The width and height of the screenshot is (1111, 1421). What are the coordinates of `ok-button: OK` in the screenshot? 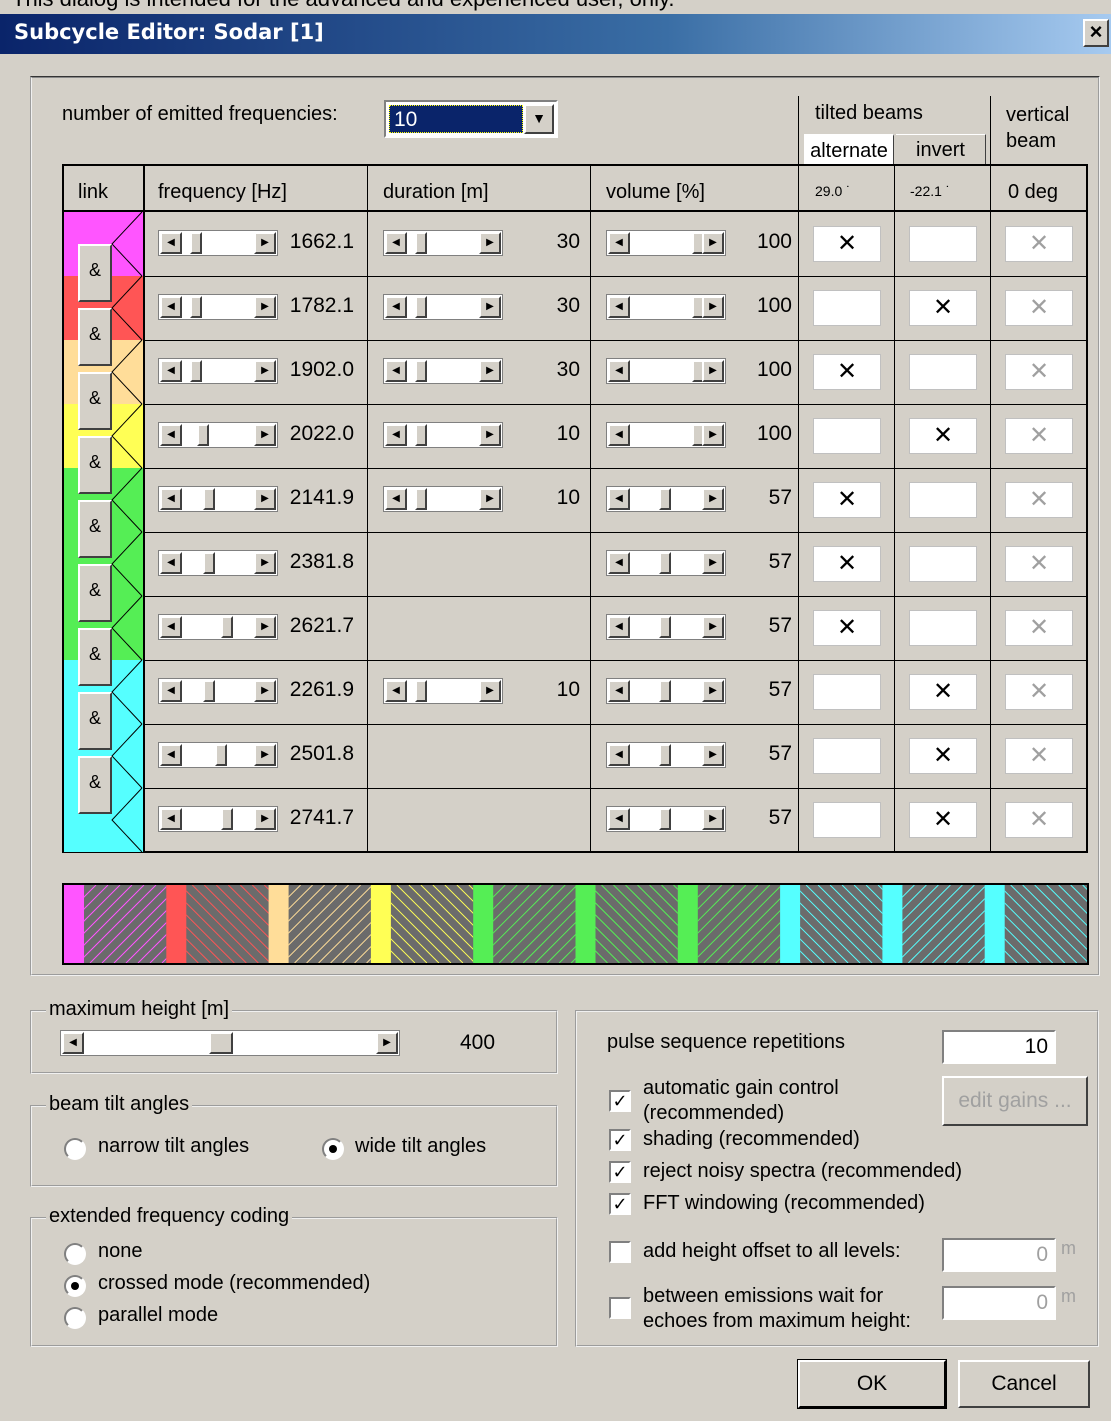 It's located at (872, 1384).